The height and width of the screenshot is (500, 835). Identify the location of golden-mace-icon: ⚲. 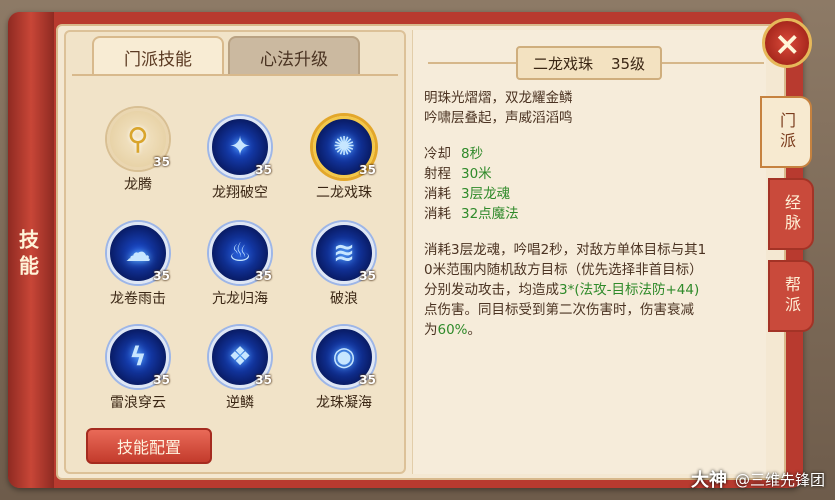
(138, 139).